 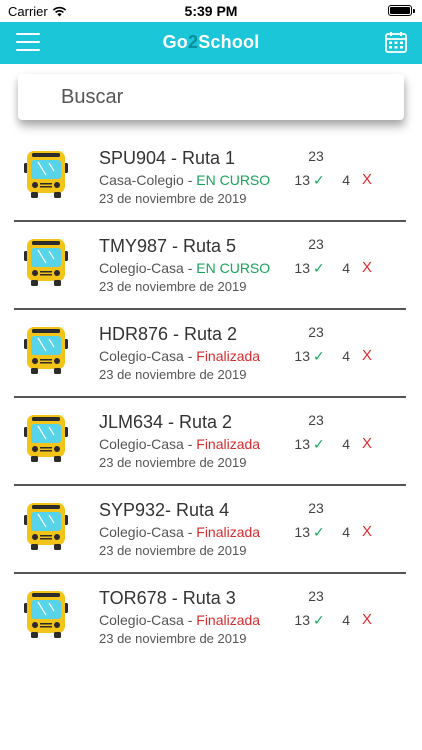 What do you see at coordinates (193, 42) in the screenshot?
I see `app-title-number: 2` at bounding box center [193, 42].